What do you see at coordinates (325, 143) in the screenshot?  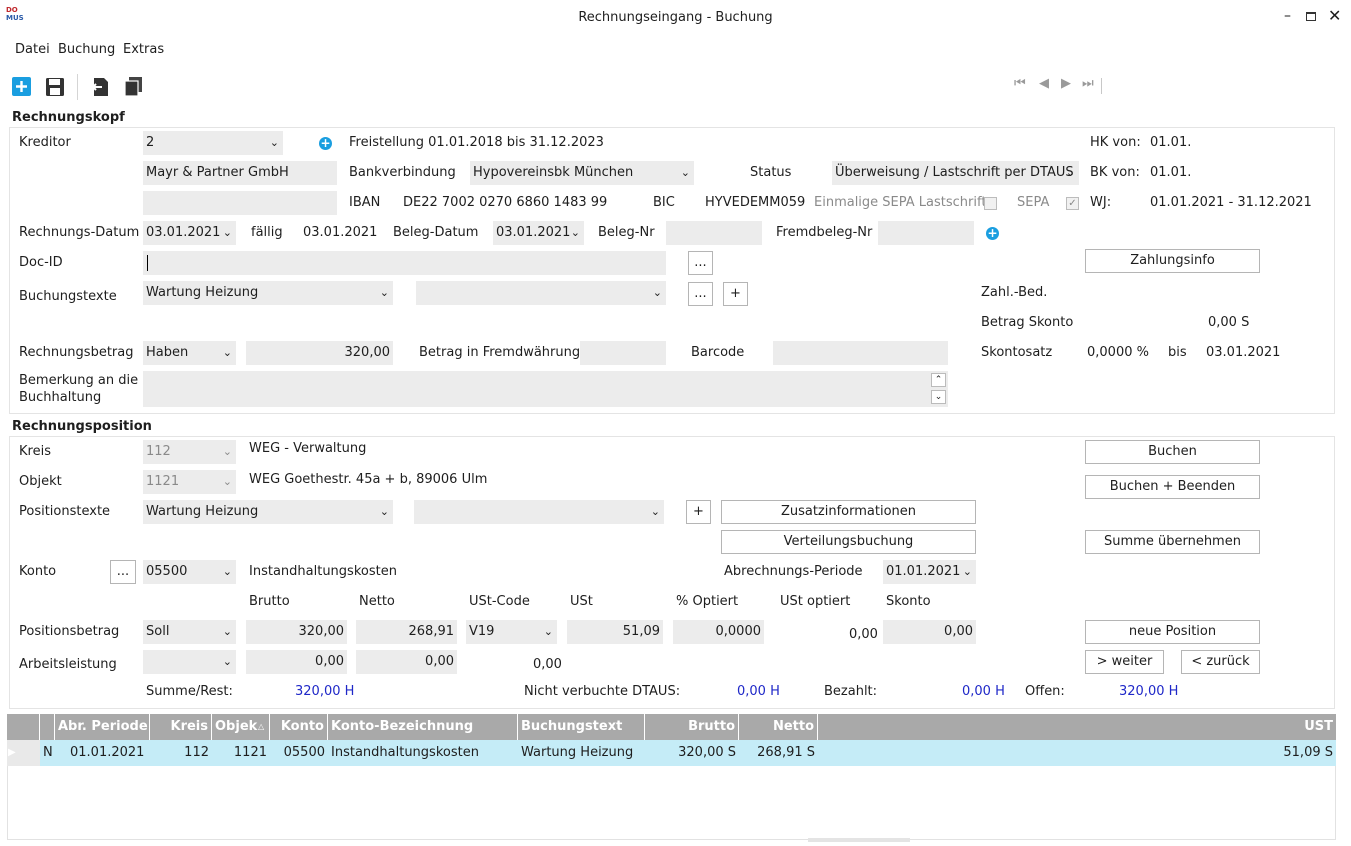 I see `add-kreditor-icon: +` at bounding box center [325, 143].